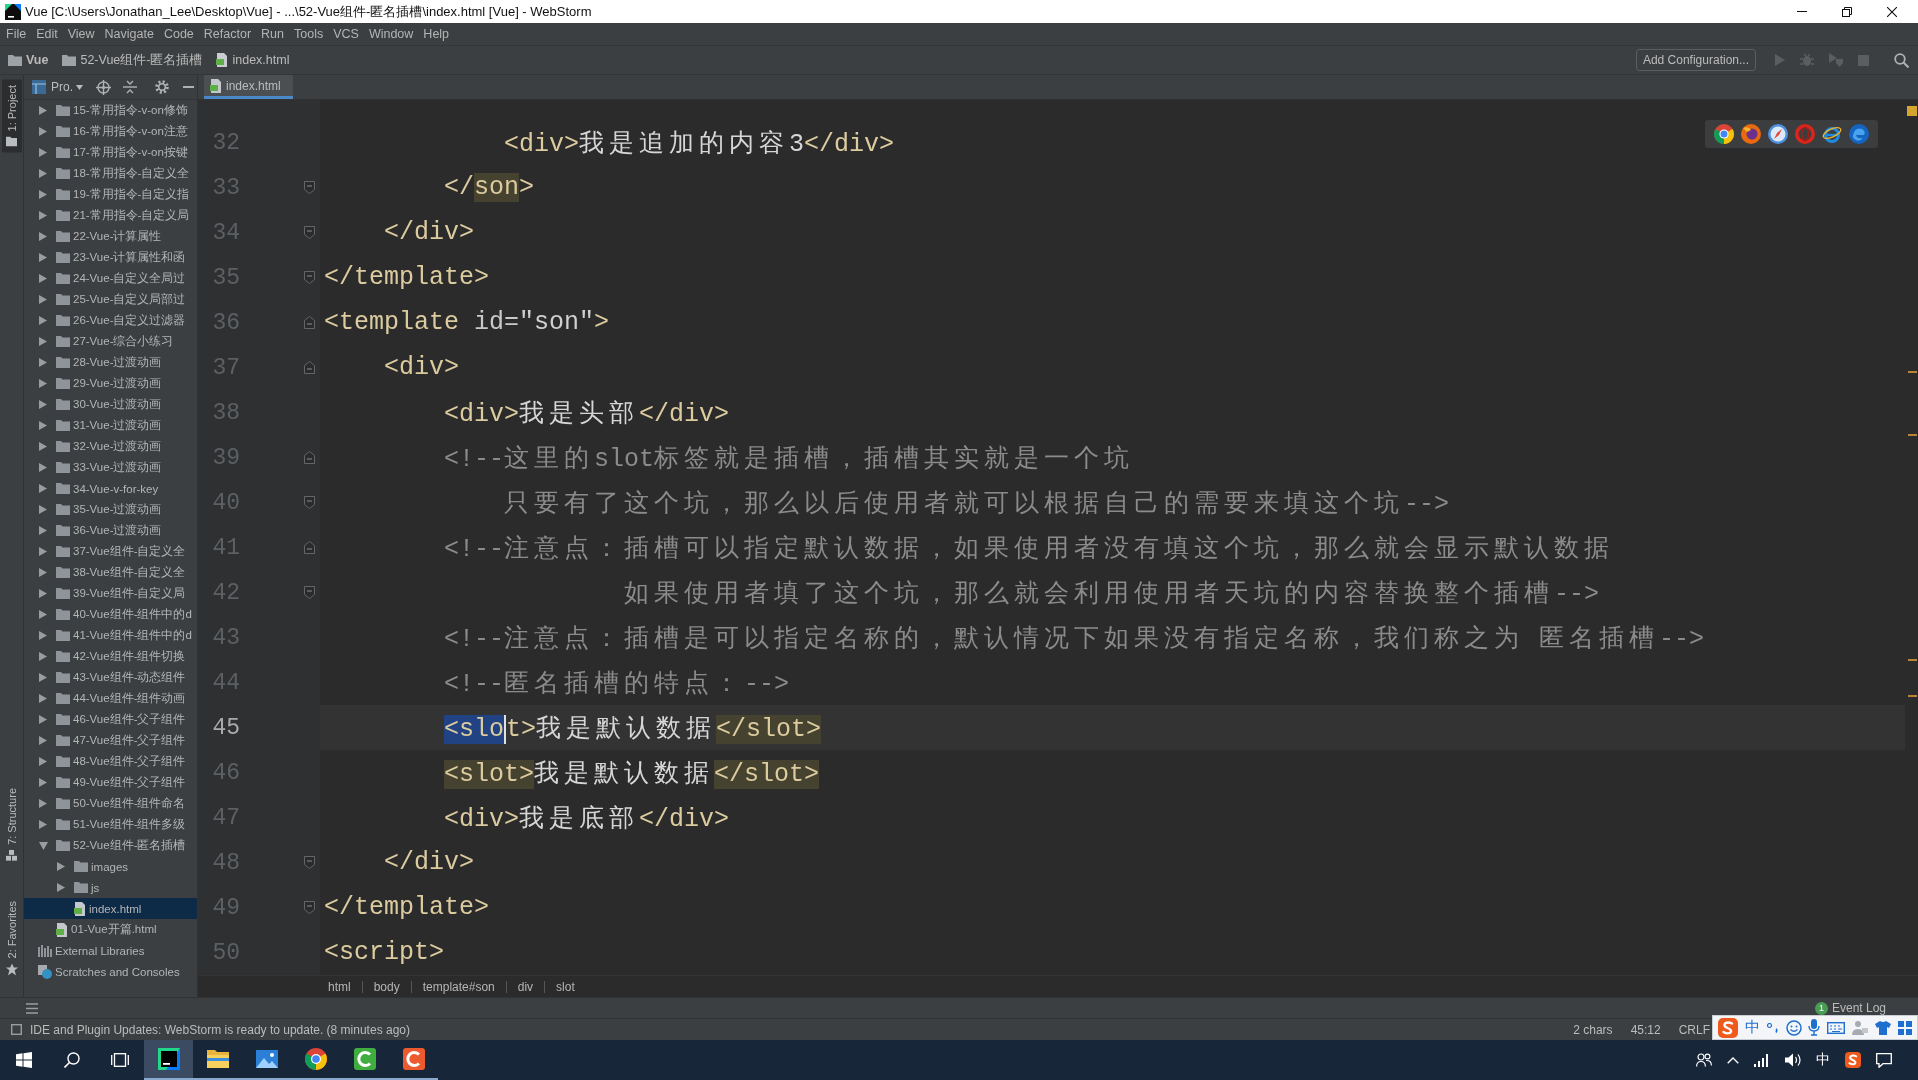 This screenshot has width=1918, height=1080. I want to click on smiley-icon, so click(1793, 1027).